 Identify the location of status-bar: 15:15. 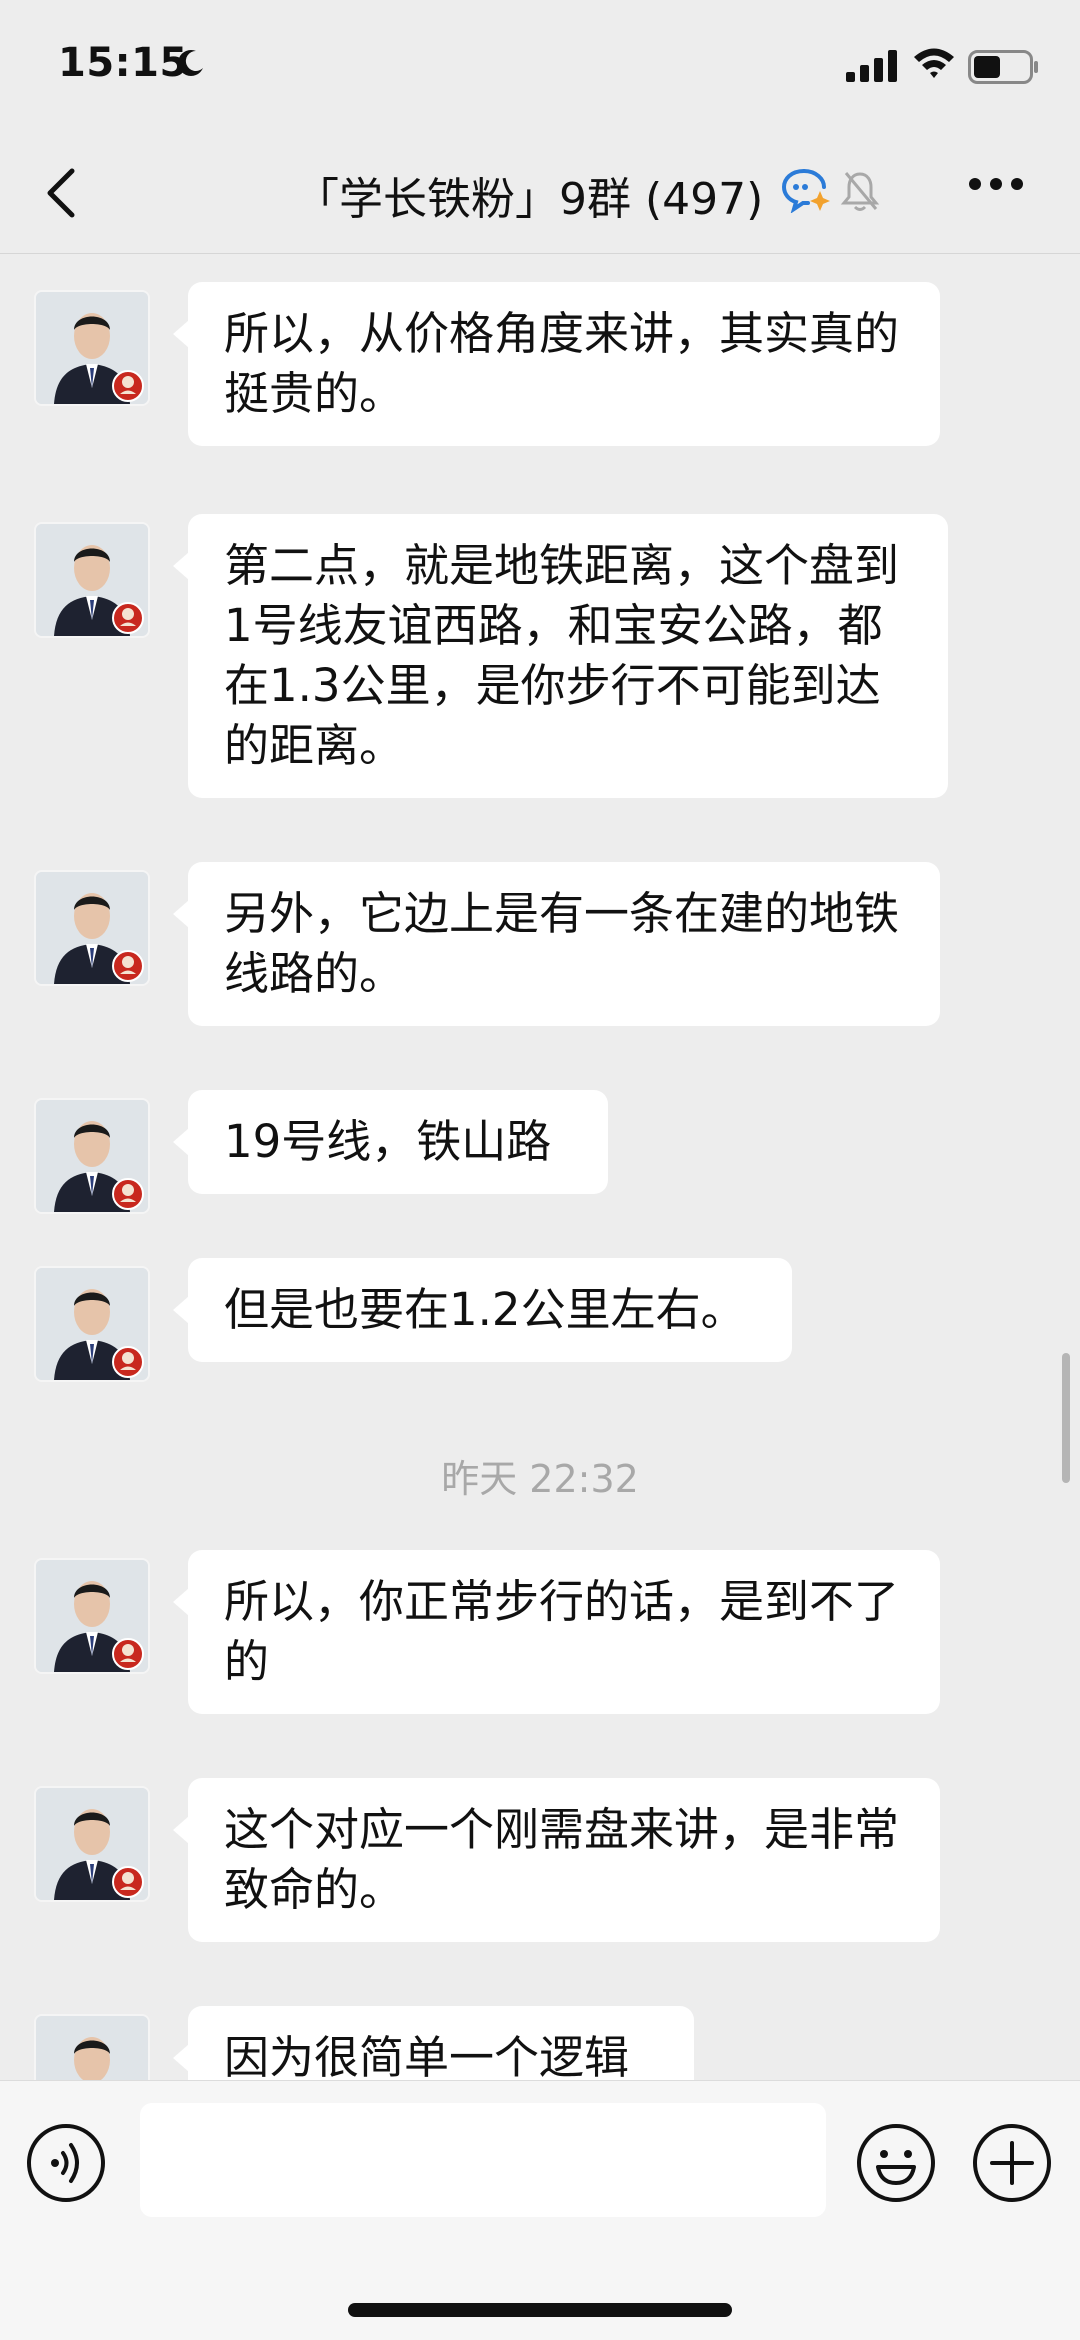
(540, 67).